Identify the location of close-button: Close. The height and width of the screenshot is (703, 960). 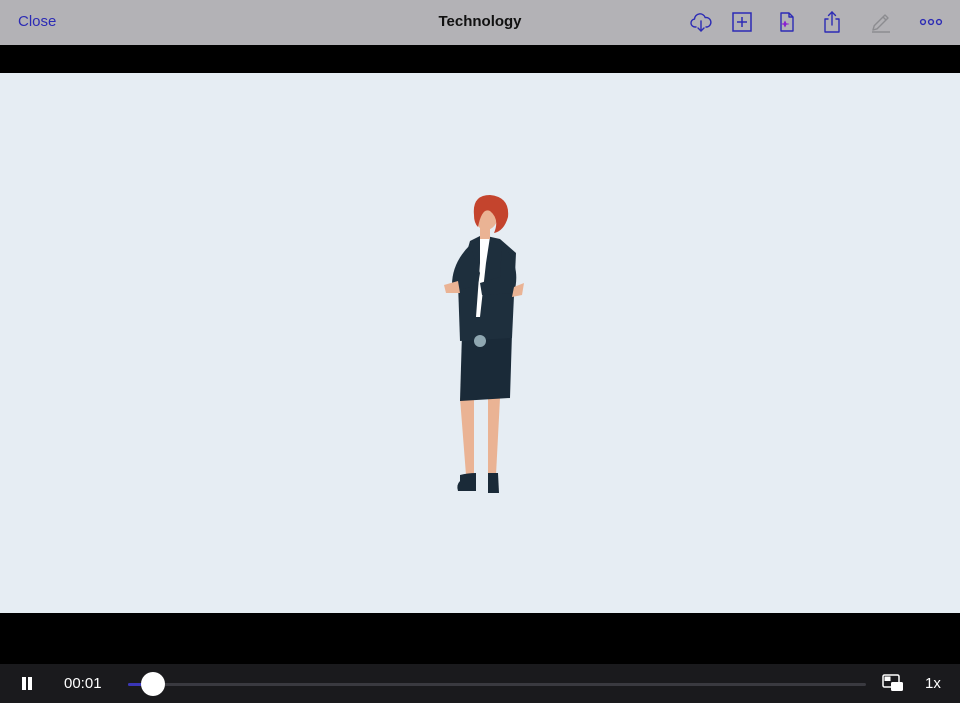
(37, 21).